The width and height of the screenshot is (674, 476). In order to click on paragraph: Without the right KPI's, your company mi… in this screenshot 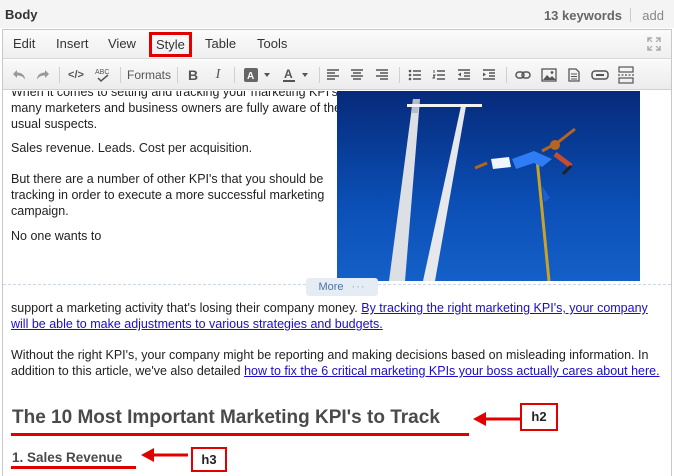, I will do `click(336, 363)`.